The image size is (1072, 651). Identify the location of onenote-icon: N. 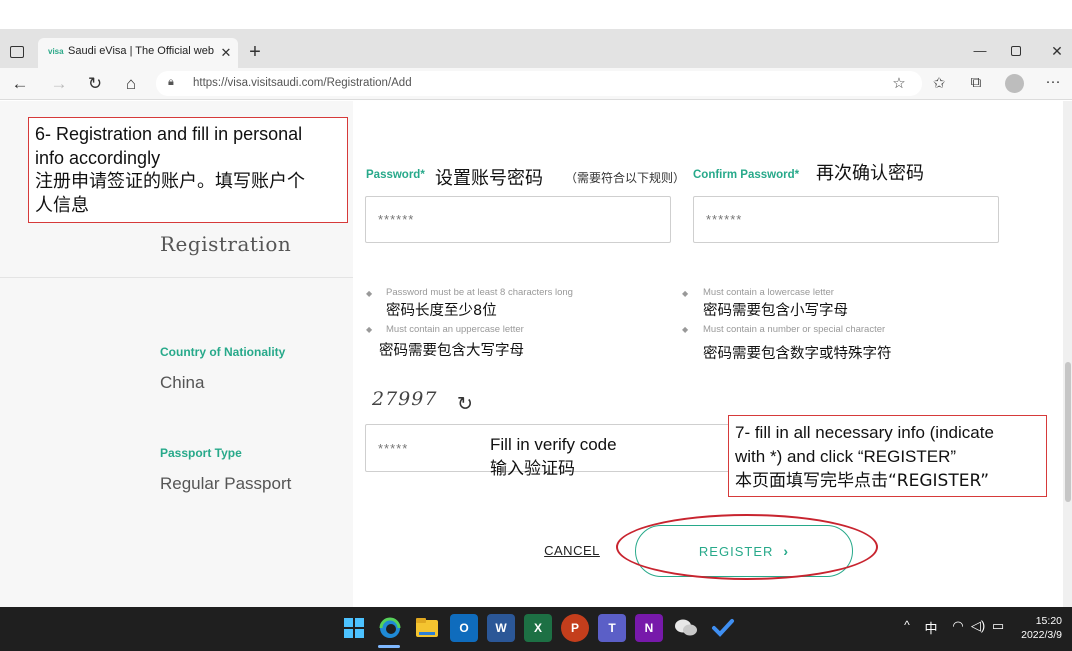
(649, 628).